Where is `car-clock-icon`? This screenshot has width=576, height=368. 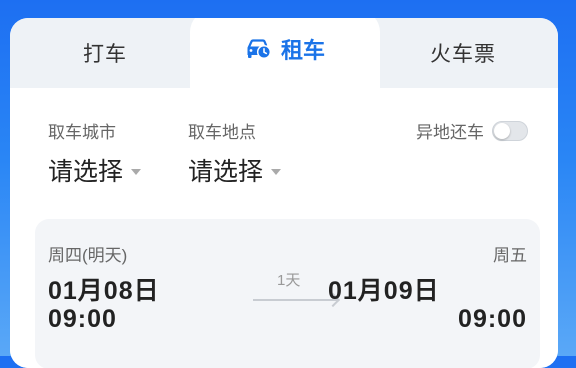
car-clock-icon is located at coordinates (258, 49).